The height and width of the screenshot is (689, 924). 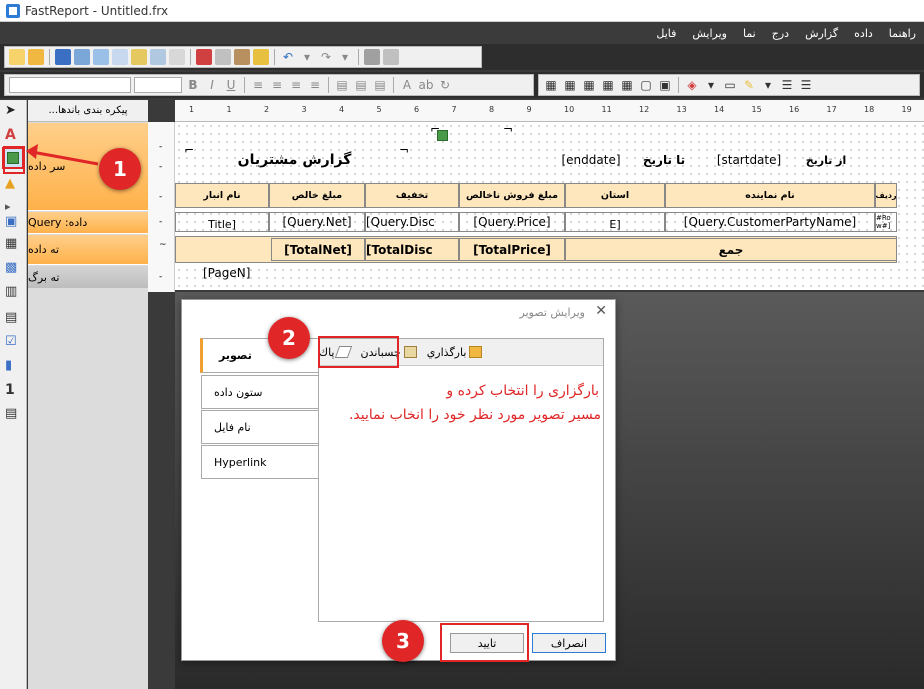 What do you see at coordinates (412, 249) in the screenshot?
I see `total-discount: [TotalDisc` at bounding box center [412, 249].